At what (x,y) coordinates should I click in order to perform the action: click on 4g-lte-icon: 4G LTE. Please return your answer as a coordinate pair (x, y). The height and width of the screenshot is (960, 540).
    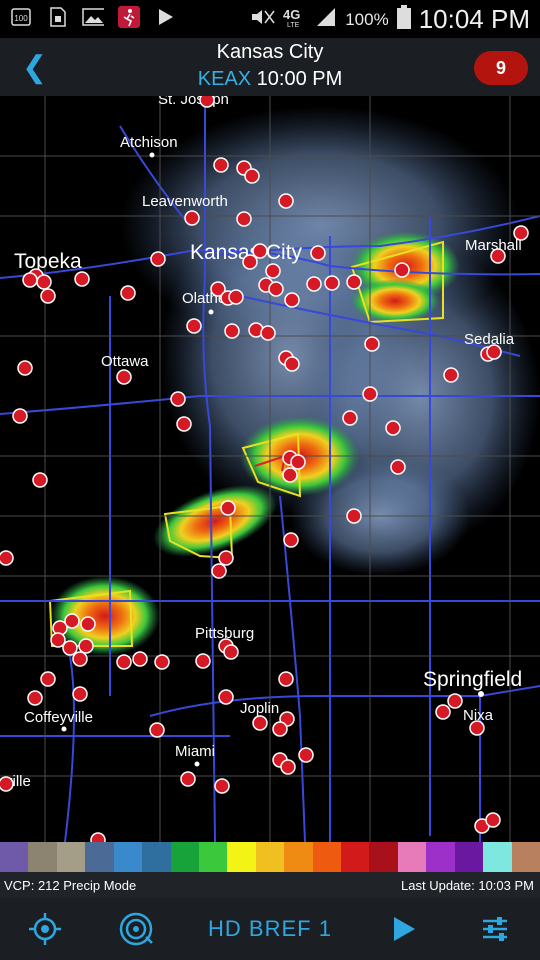
    Looking at the image, I should click on (295, 19).